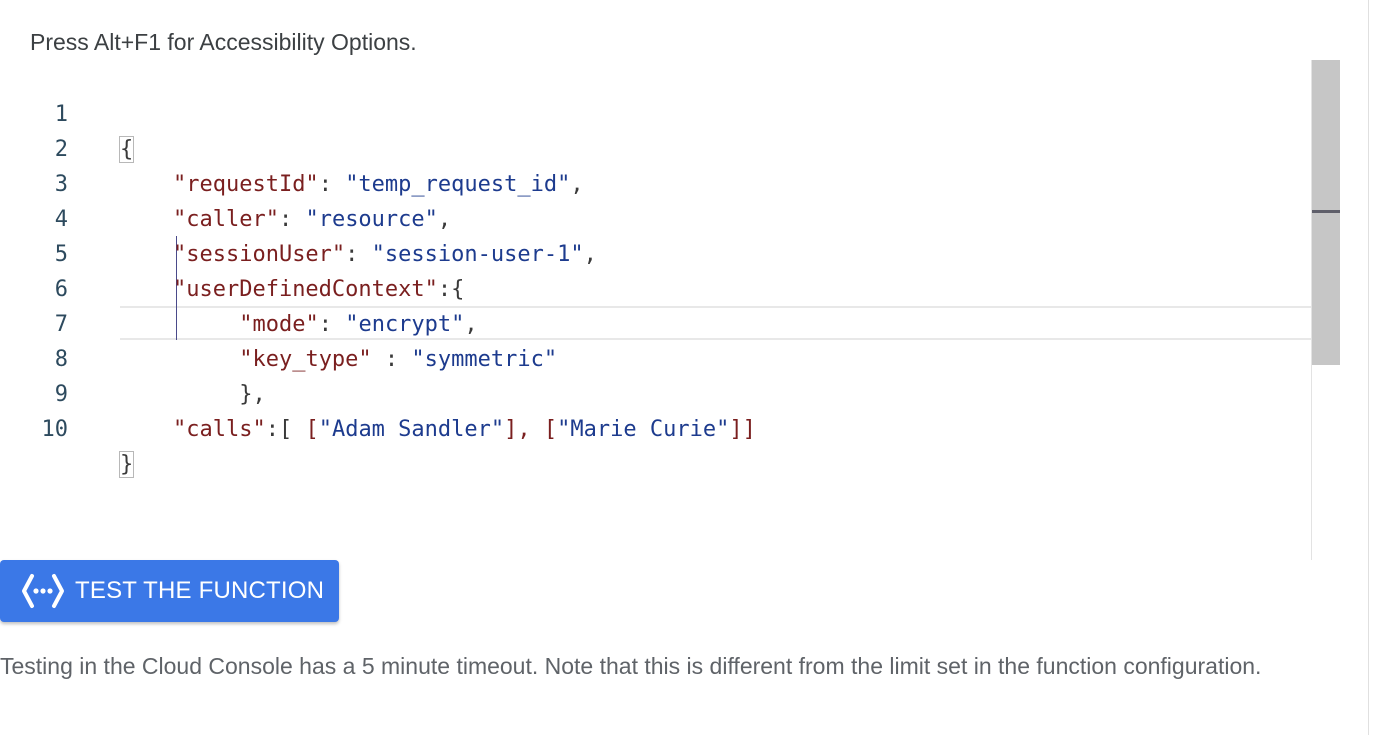  I want to click on code-line: 7 "key_type" : "symmetric", so click(650, 322).